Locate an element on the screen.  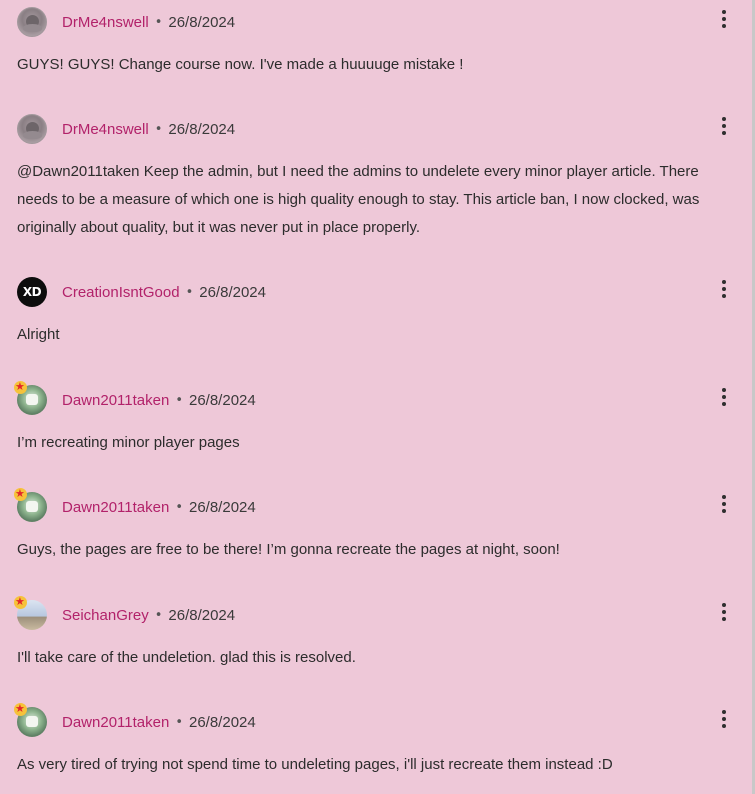
username-link: SeichanGrey is located at coordinates (105, 615).